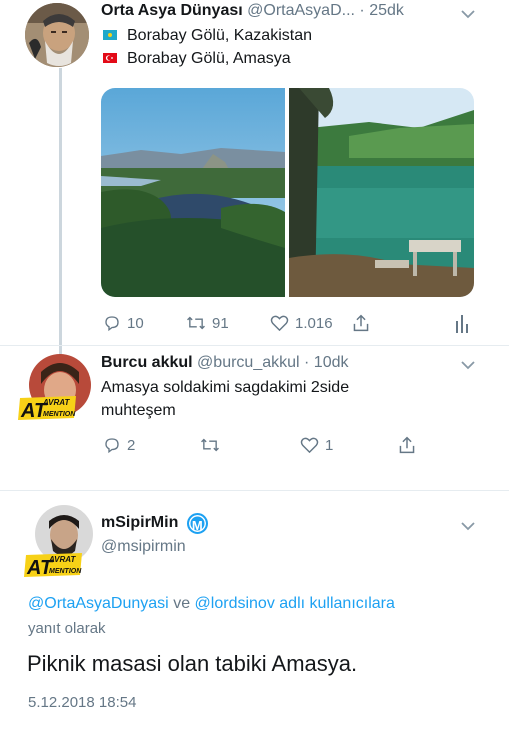  Describe the element at coordinates (235, 603) in the screenshot. I see `reply-to-user-link: @lordsinov` at that location.